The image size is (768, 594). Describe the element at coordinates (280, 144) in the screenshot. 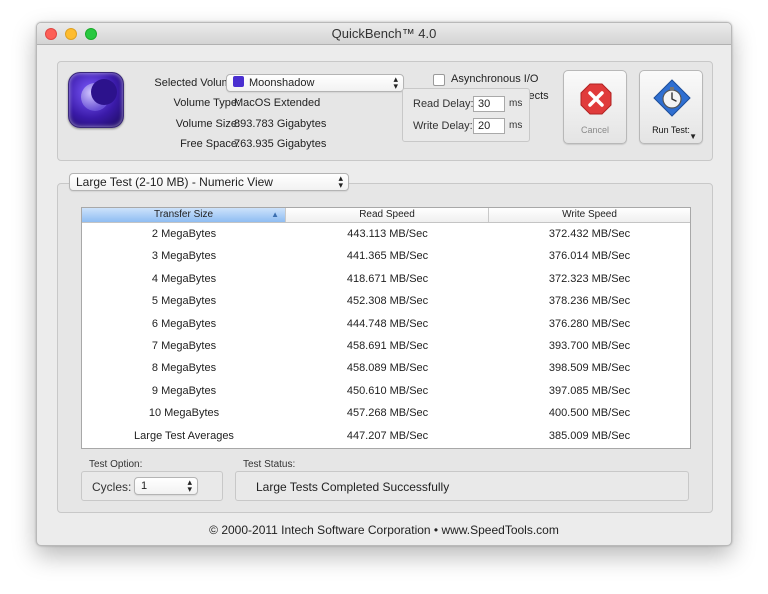

I see `free-space-value: 763.935 Gigabytes` at that location.